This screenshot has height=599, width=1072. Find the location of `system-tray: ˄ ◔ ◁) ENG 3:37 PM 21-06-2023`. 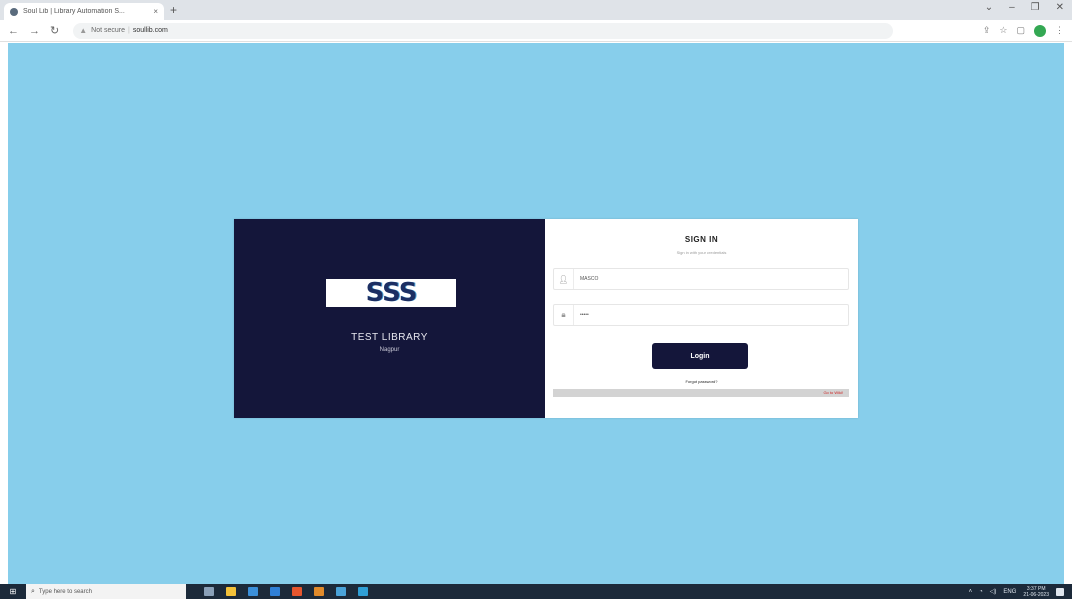

system-tray: ˄ ◔ ◁) ENG 3:37 PM 21-06-2023 is located at coordinates (1020, 592).